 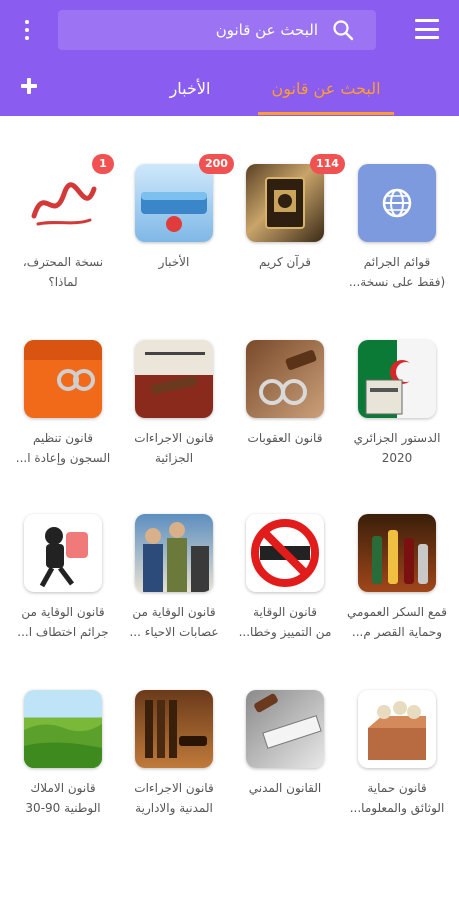 What do you see at coordinates (343, 30) in the screenshot?
I see `search-icon` at bounding box center [343, 30].